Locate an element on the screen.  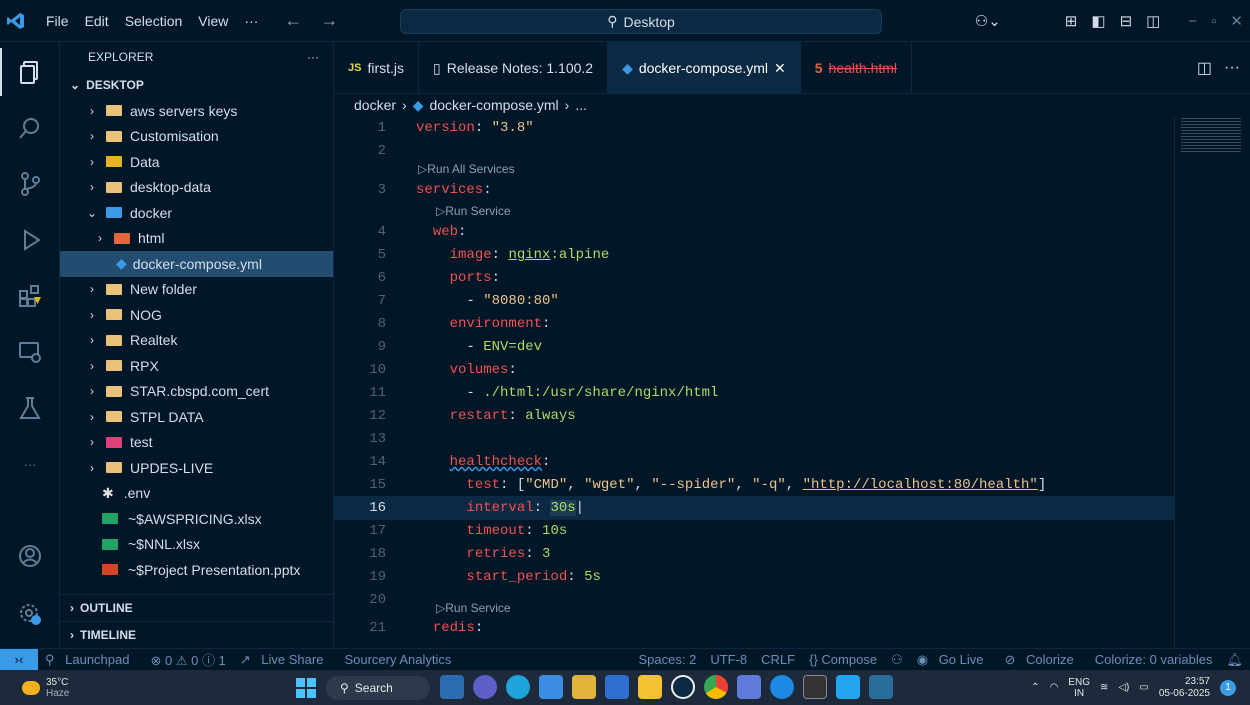
tree-folder-updes-live: › UPDES-LIVE is located at coordinates (196, 468).